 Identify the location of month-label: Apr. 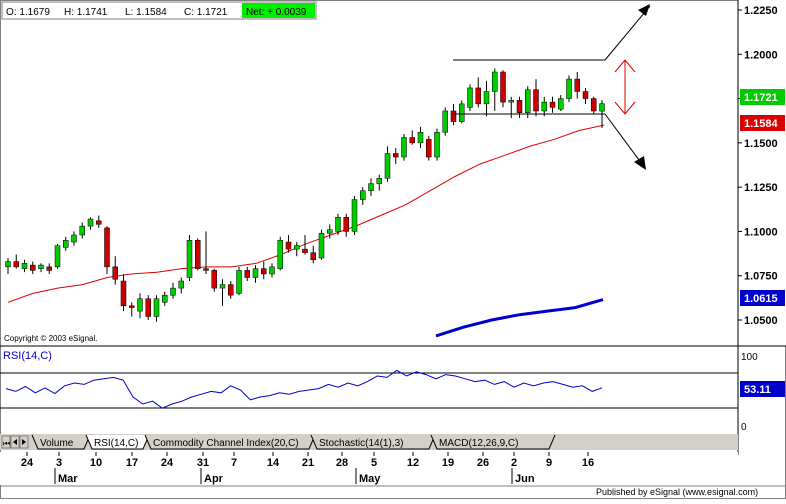
(214, 479).